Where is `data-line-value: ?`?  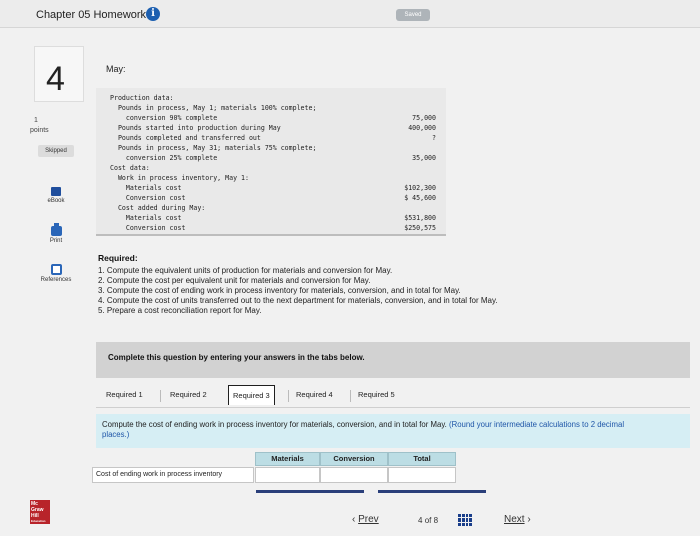 data-line-value: ? is located at coordinates (434, 138).